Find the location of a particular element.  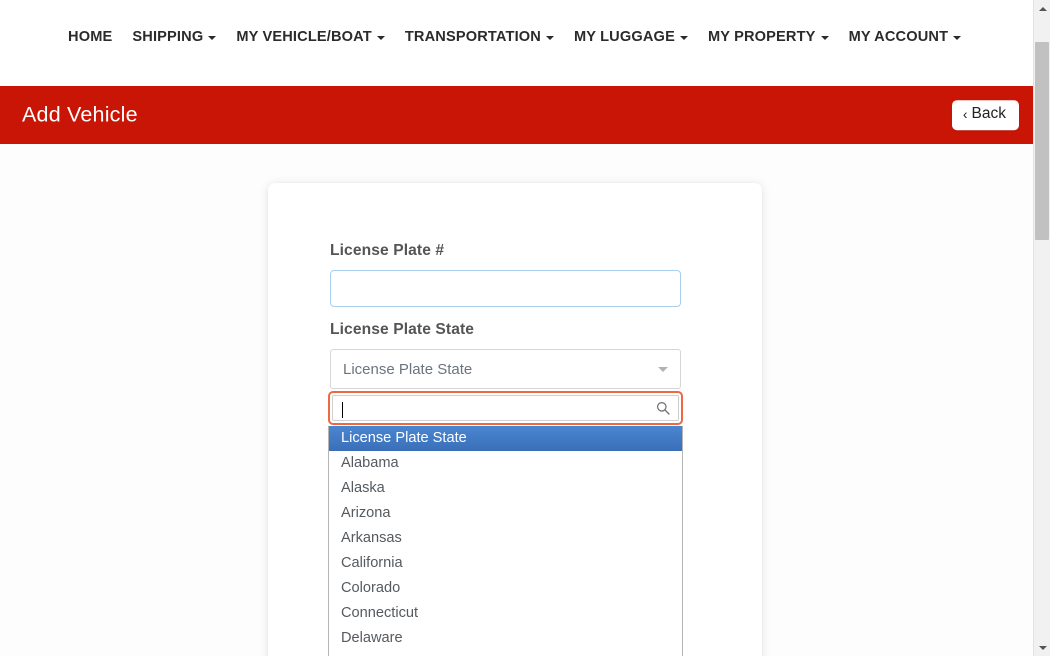

state-search-input is located at coordinates (505, 408).